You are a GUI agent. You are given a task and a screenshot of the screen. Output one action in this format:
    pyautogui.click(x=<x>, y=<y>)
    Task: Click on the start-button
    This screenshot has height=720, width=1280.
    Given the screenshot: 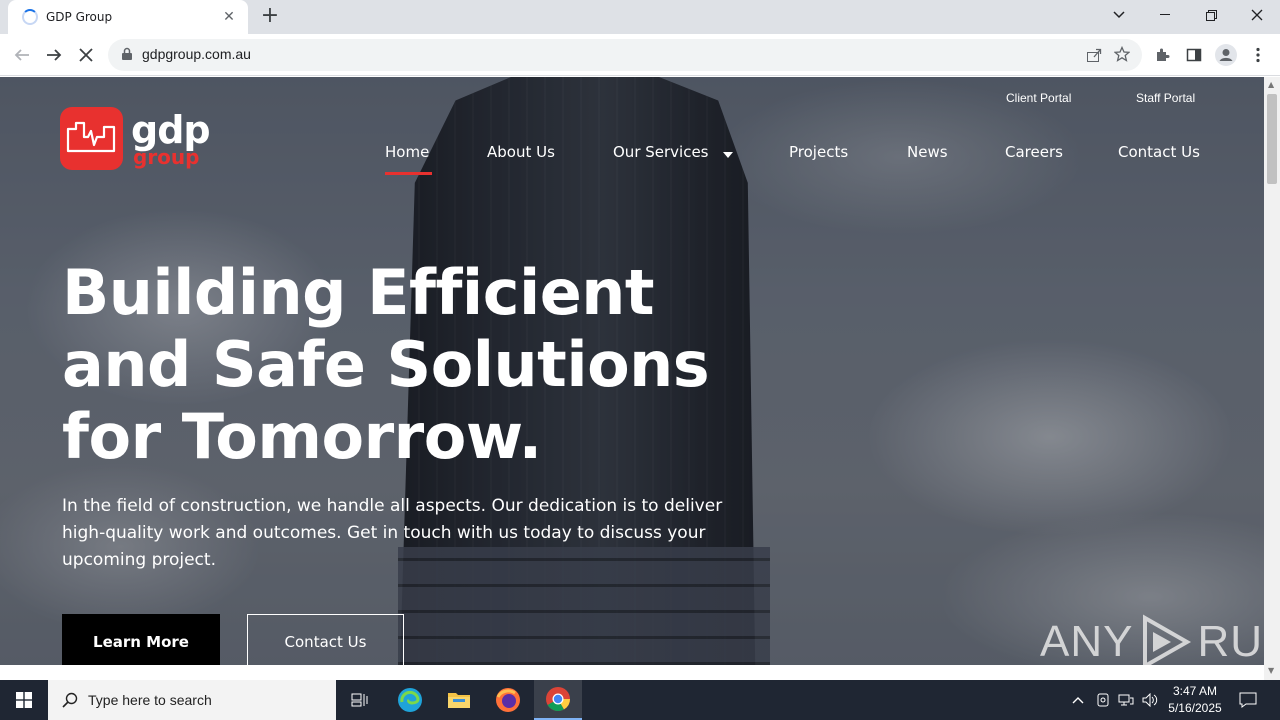 What is the action you would take?
    pyautogui.click(x=24, y=700)
    